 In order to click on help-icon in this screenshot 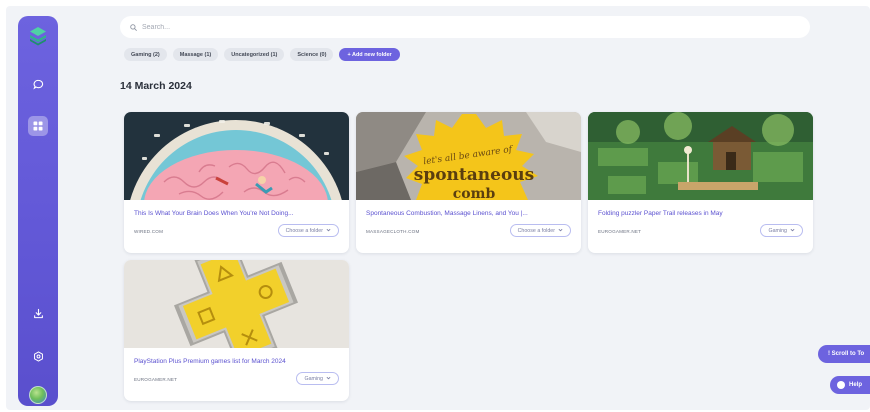, I will do `click(841, 385)`.